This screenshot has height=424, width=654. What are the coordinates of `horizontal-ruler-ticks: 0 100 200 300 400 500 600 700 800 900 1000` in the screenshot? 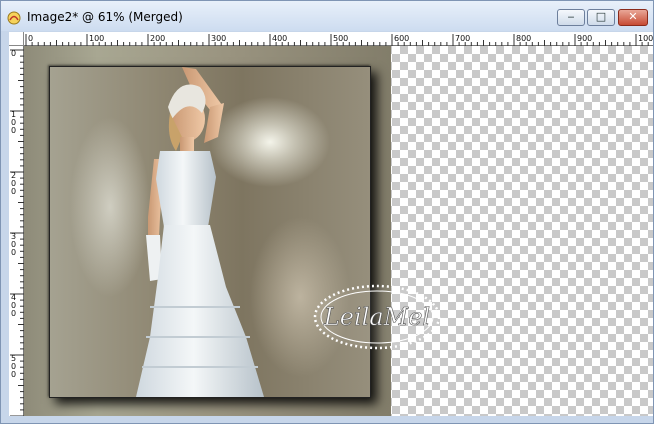 It's located at (339, 40).